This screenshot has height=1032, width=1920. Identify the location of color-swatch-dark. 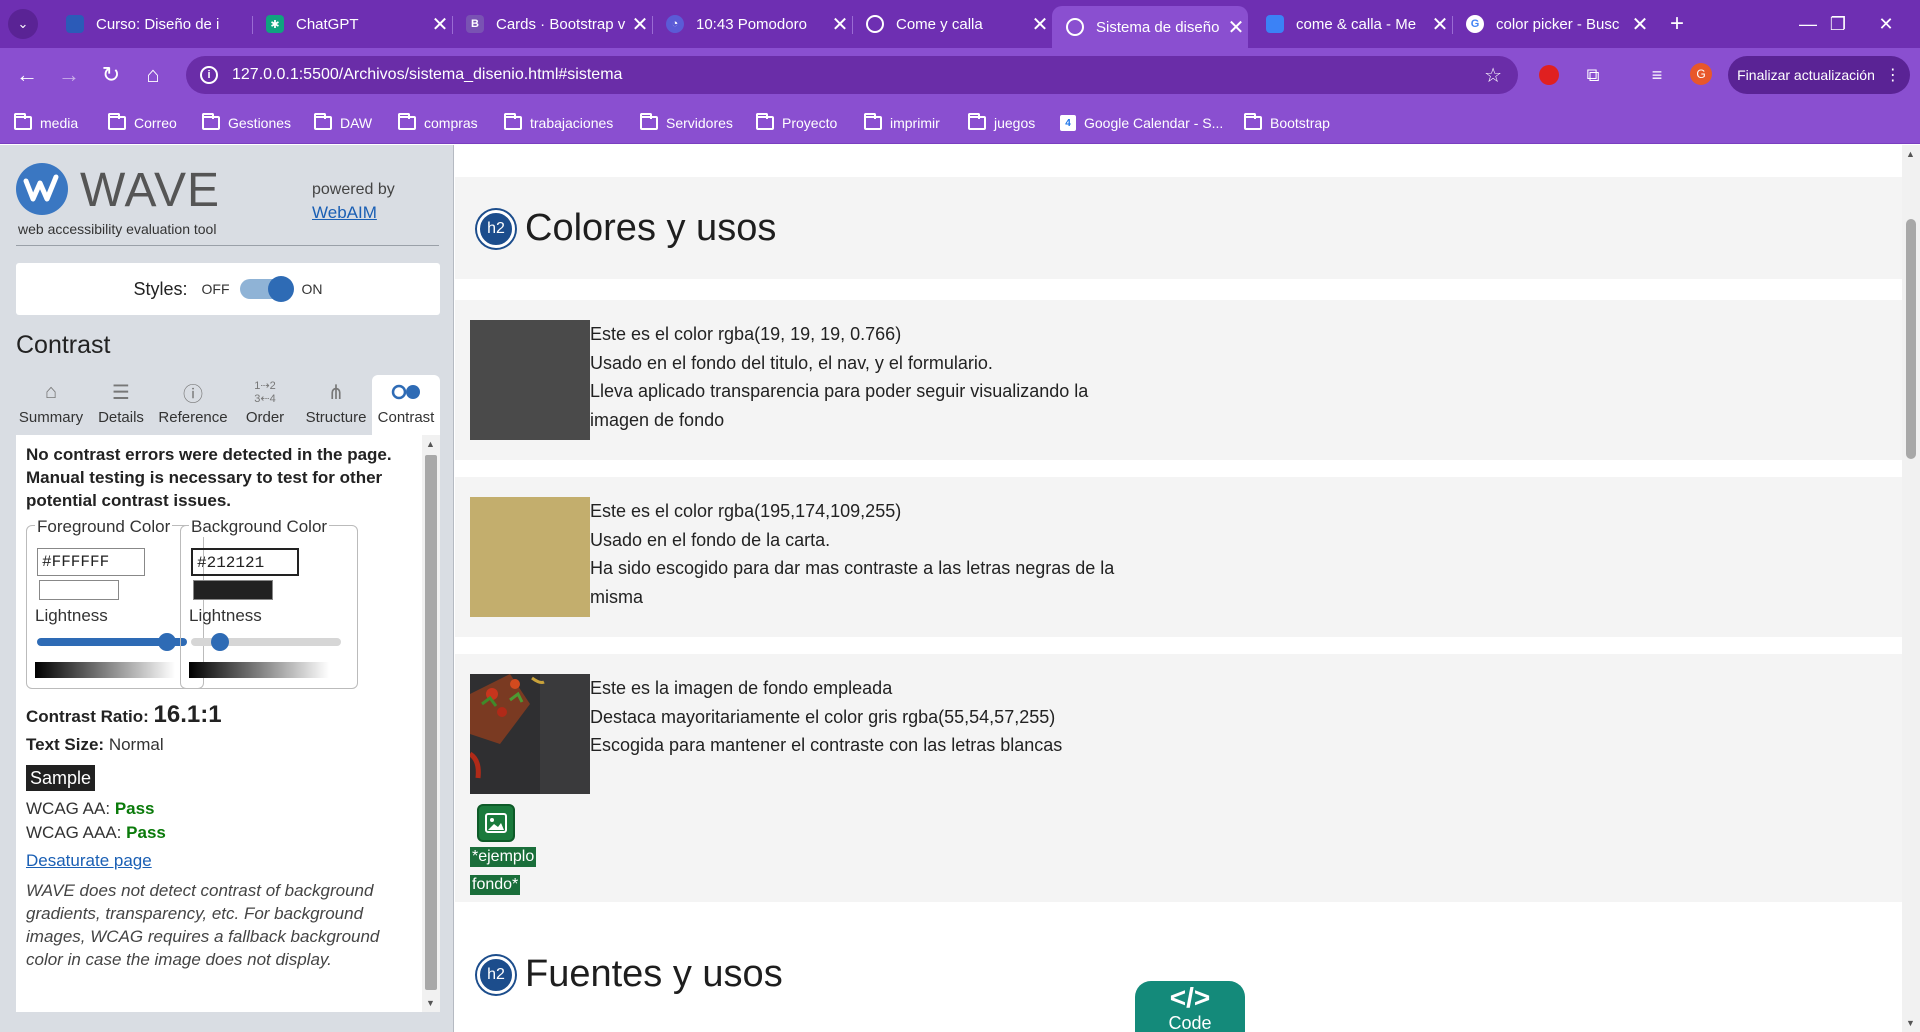
(530, 380).